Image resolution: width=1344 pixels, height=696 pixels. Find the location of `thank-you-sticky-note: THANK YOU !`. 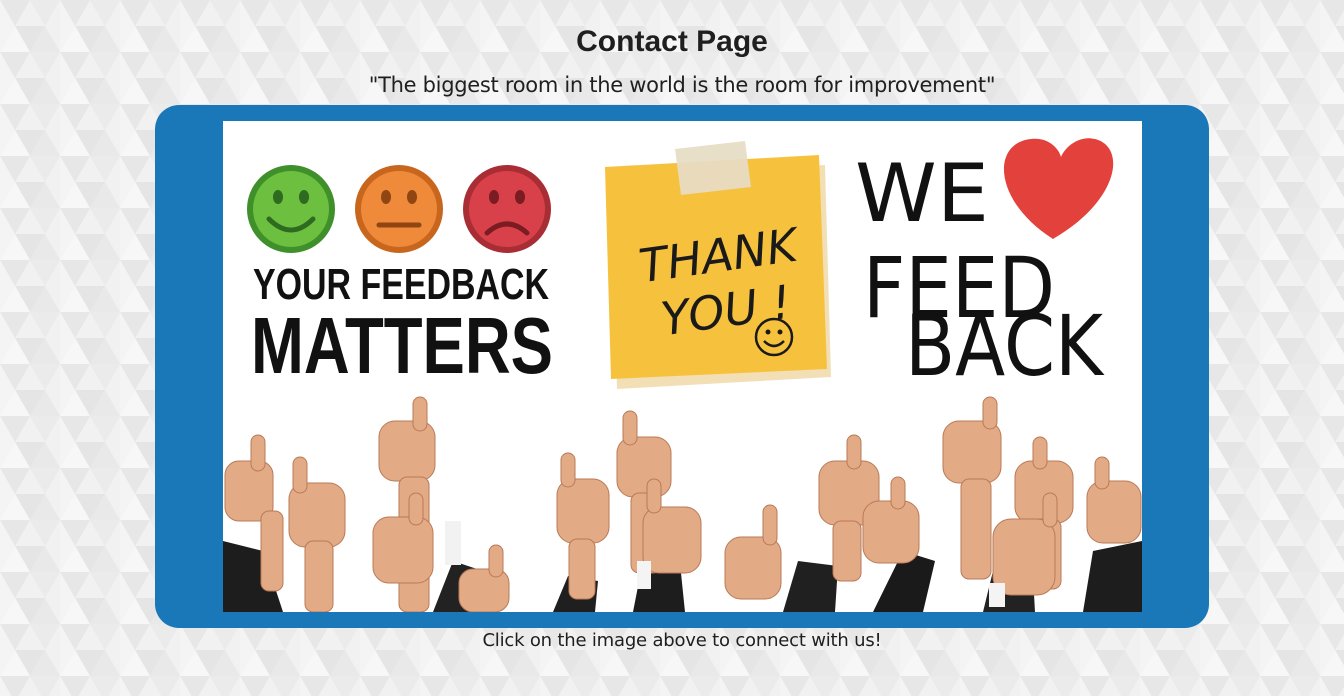

thank-you-sticky-note: THANK YOU ! is located at coordinates (718, 265).